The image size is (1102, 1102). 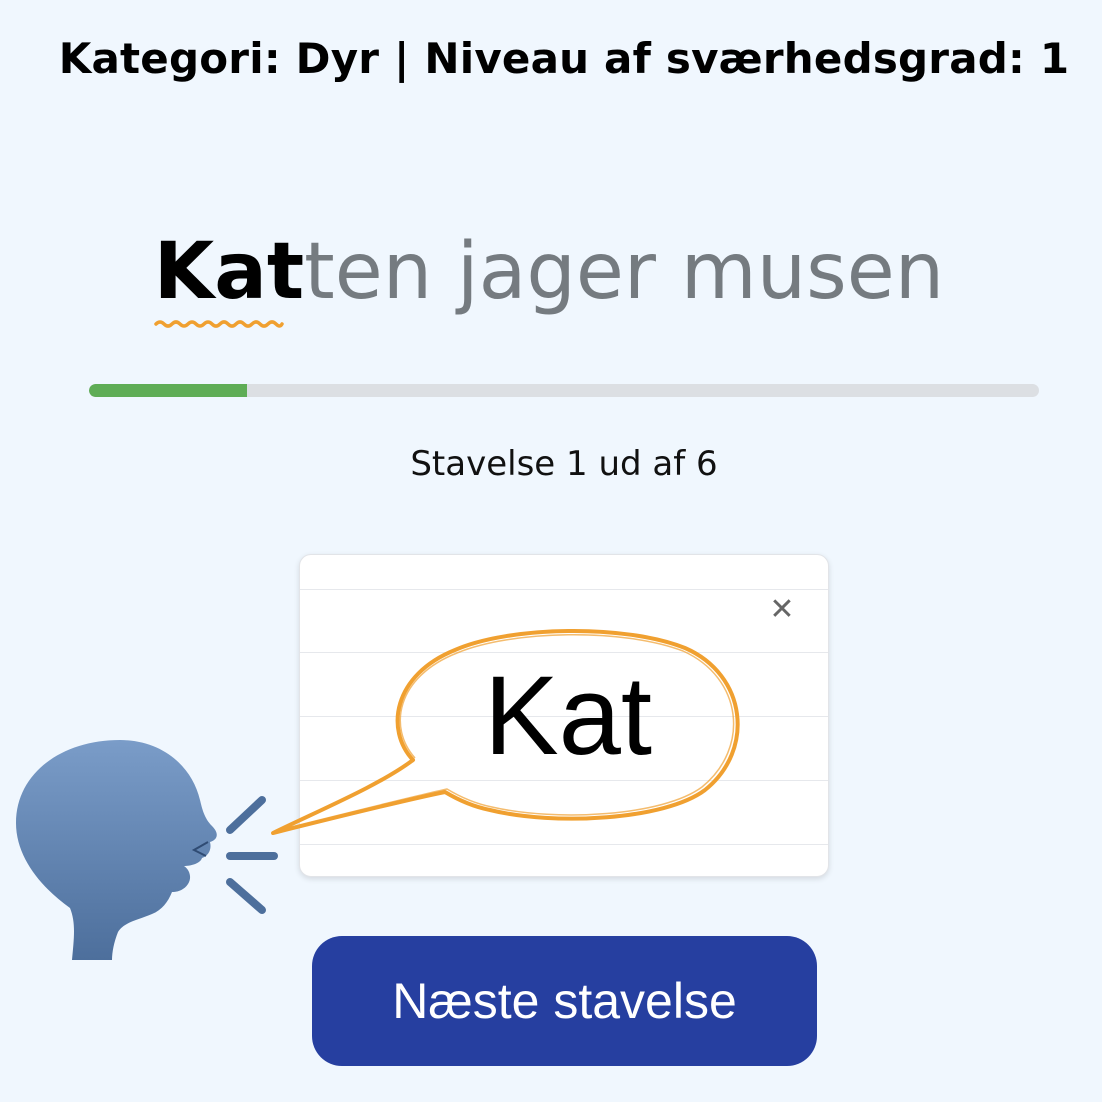 What do you see at coordinates (219, 324) in the screenshot?
I see `squiggle-underline-icon` at bounding box center [219, 324].